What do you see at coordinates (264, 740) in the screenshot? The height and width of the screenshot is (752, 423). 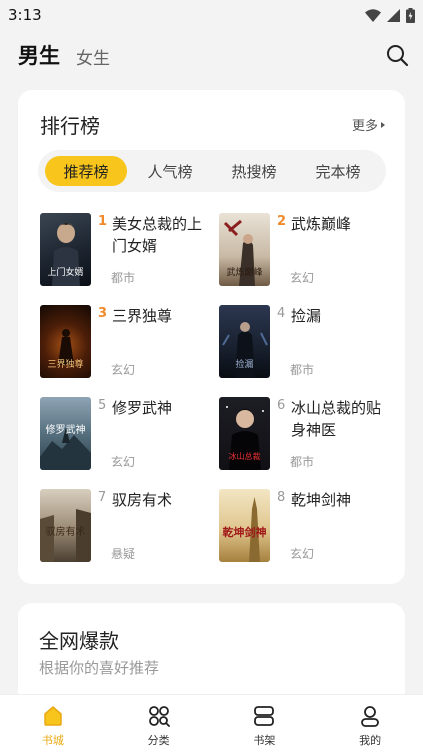 I see `nav-label: 书架` at bounding box center [264, 740].